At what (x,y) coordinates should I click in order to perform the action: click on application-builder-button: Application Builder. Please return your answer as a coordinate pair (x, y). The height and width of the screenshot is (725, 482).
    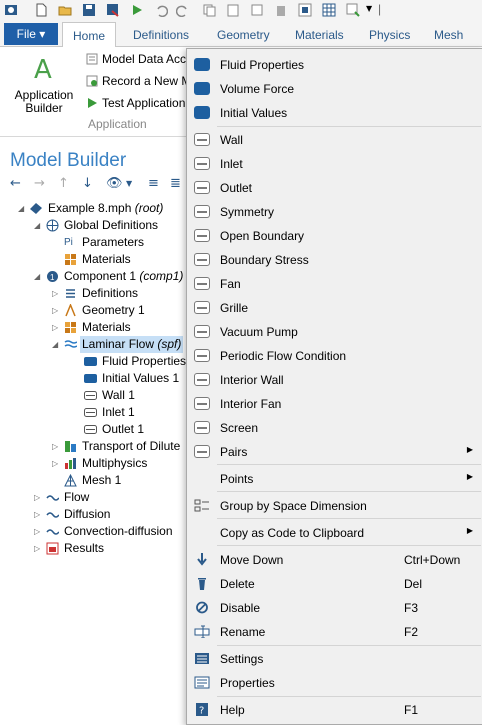
    Looking at the image, I should click on (44, 102).